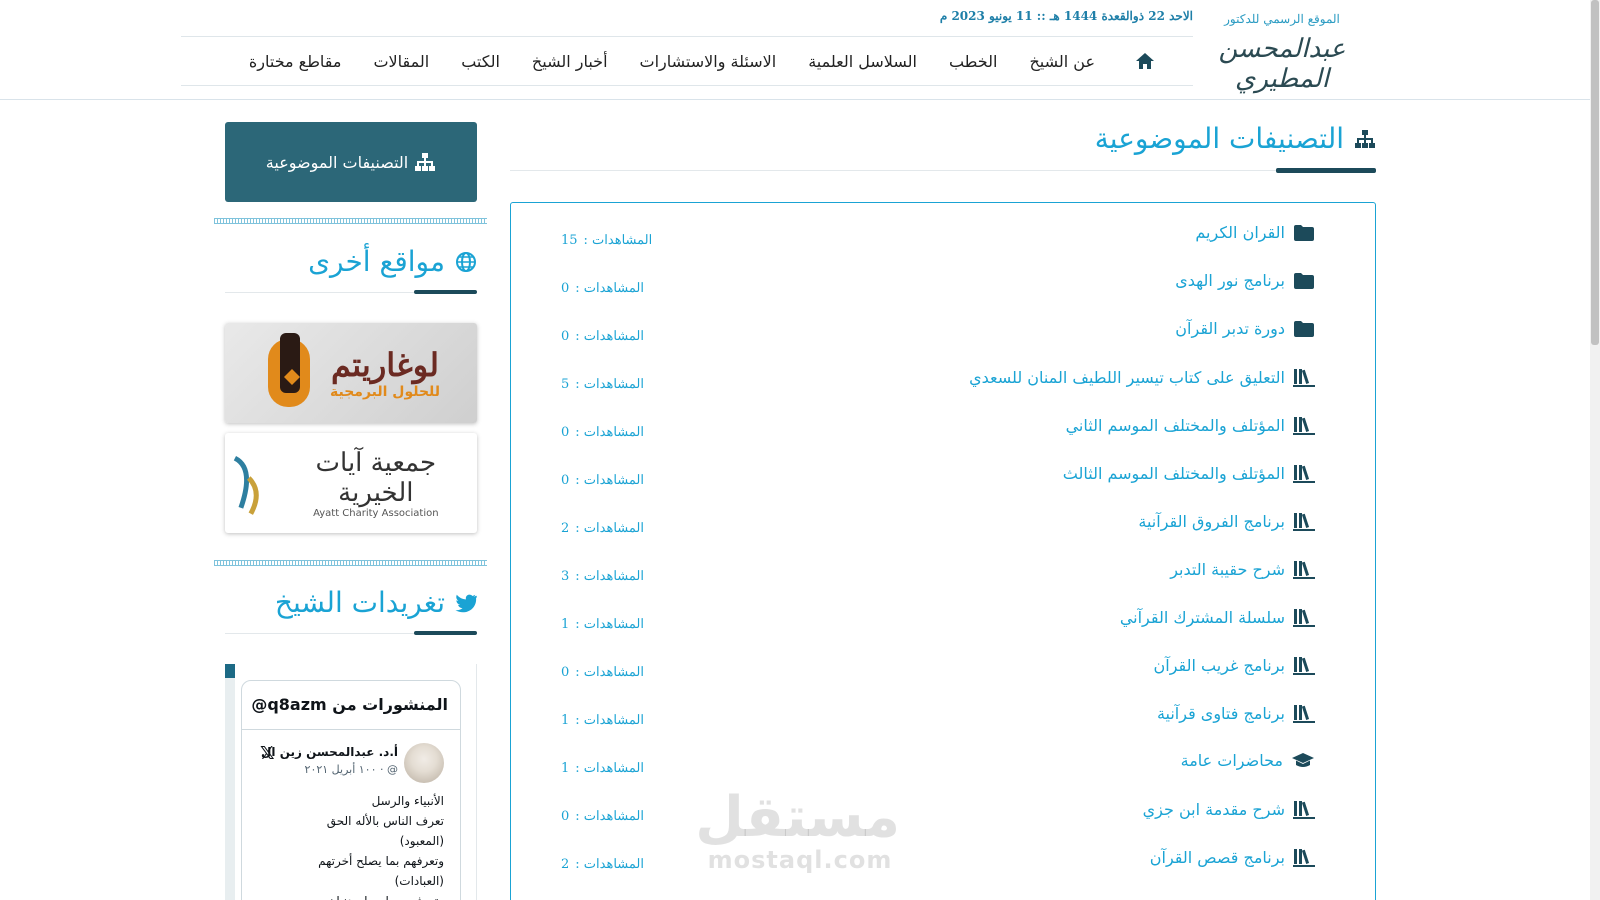  Describe the element at coordinates (1242, 569) in the screenshot. I see `category-link: شرح حقيبة التدبر` at that location.